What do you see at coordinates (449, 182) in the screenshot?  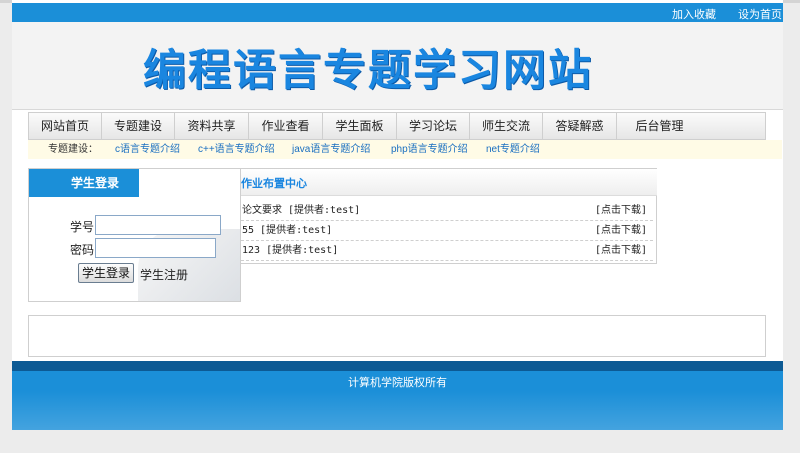 I see `homework-center-header: 作业布置中心` at bounding box center [449, 182].